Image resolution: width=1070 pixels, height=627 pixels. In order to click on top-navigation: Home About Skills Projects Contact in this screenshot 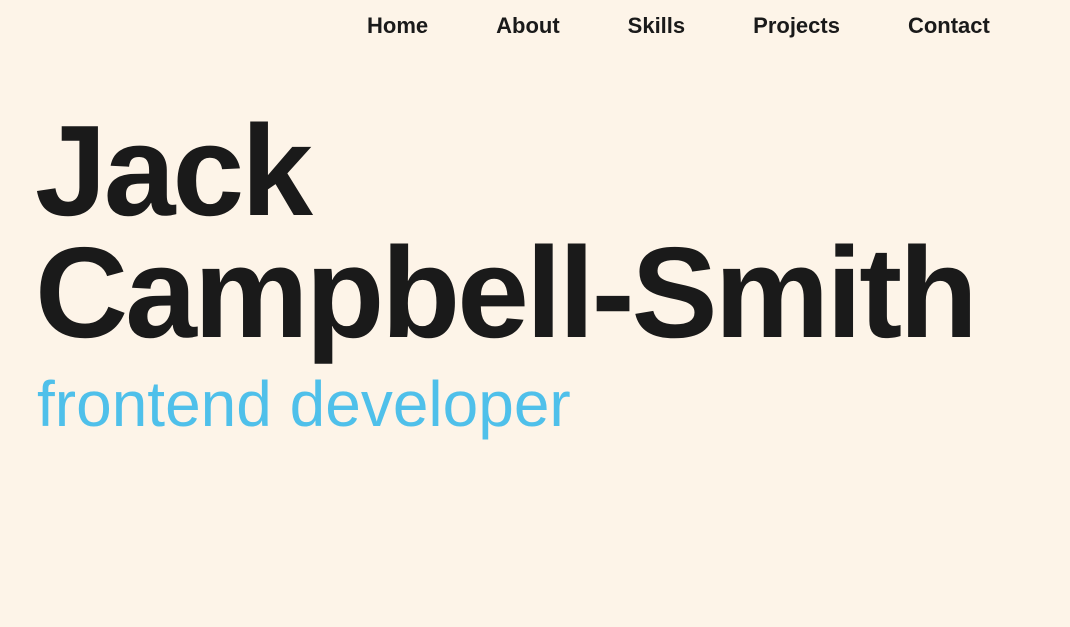, I will do `click(678, 26)`.